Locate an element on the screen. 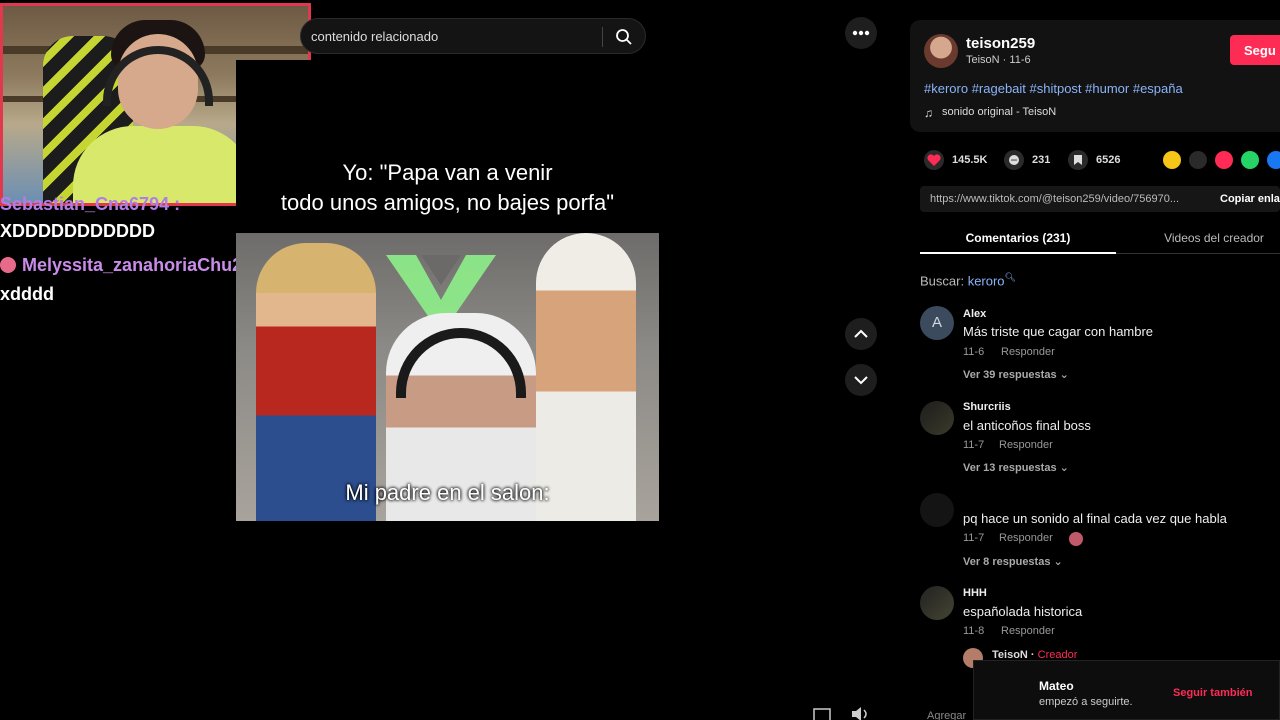 The height and width of the screenshot is (720, 1280). save-count: 6526 is located at coordinates (1108, 160).